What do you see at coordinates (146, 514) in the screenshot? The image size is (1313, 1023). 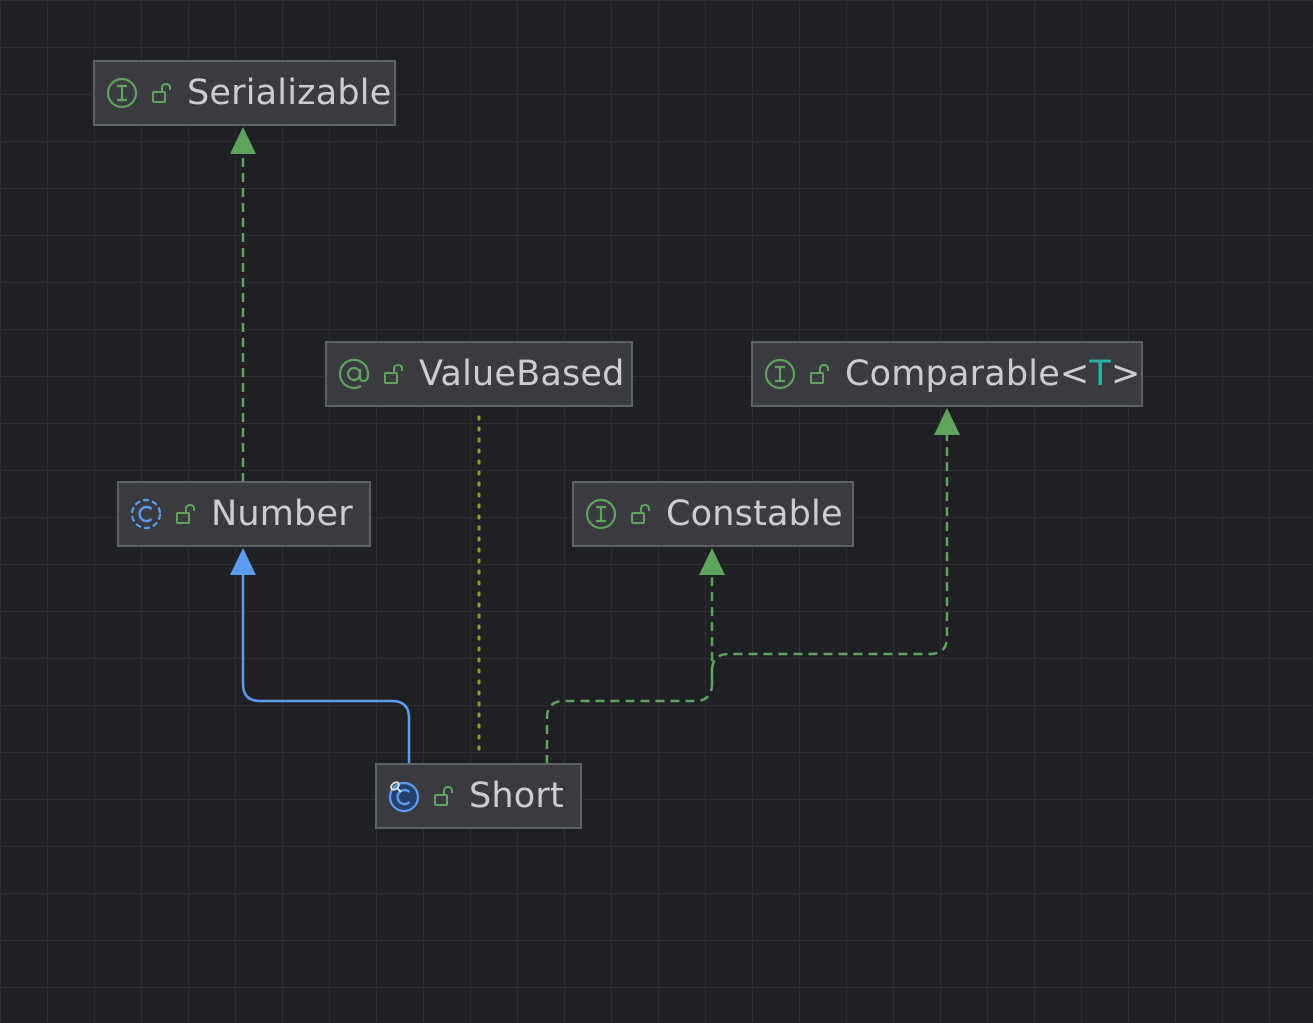 I see `abstract-class-icon` at bounding box center [146, 514].